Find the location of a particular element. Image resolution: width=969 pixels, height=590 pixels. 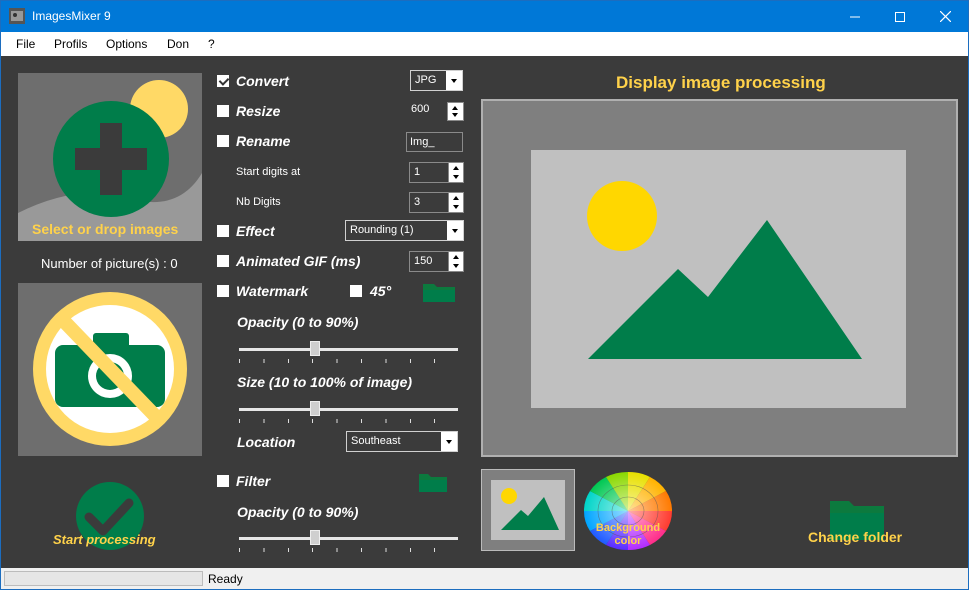

filter-opacity-slider is located at coordinates (348, 541).